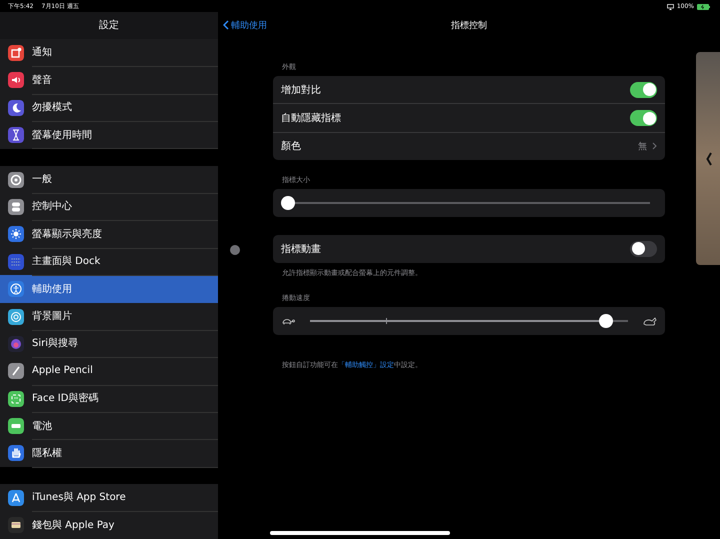  What do you see at coordinates (291, 147) in the screenshot?
I see `setting-label: 顏色` at bounding box center [291, 147].